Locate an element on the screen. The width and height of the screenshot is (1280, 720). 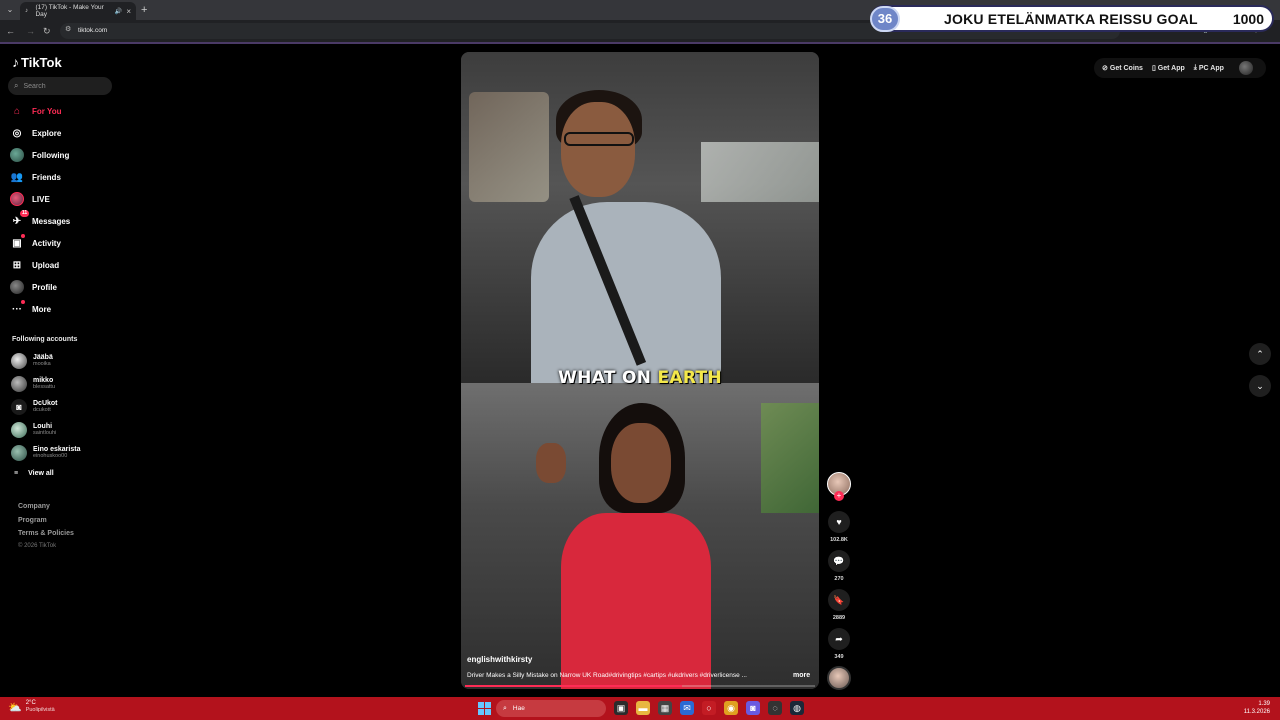
tiktok-logo: ♪ TikTok is located at coordinates (37, 62).